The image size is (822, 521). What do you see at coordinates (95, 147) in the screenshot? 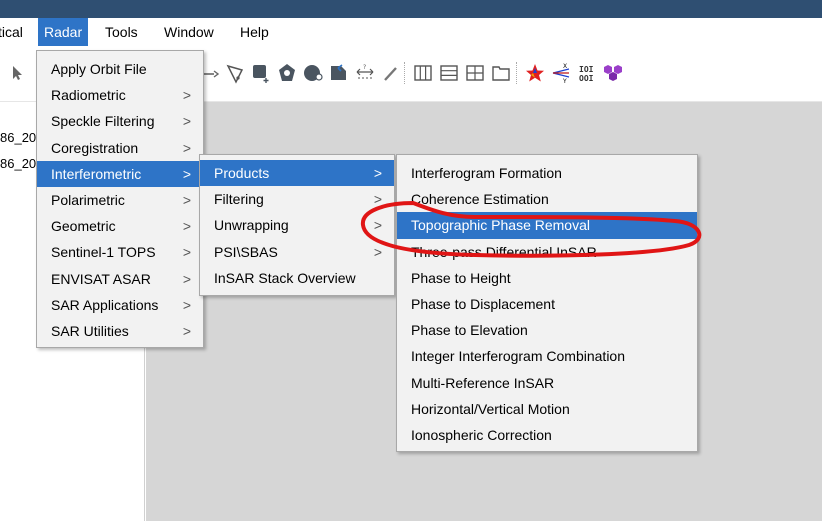
I see `menu-item-label: Coregistration` at bounding box center [95, 147].